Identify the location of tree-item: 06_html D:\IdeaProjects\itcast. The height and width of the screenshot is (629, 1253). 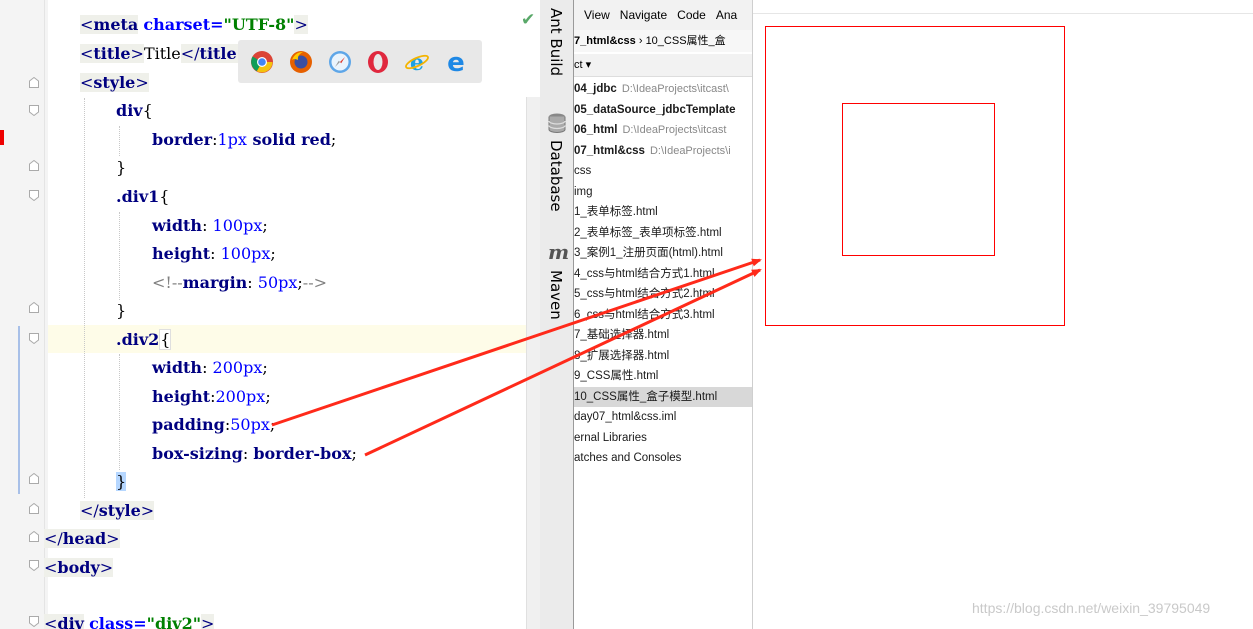
(663, 130).